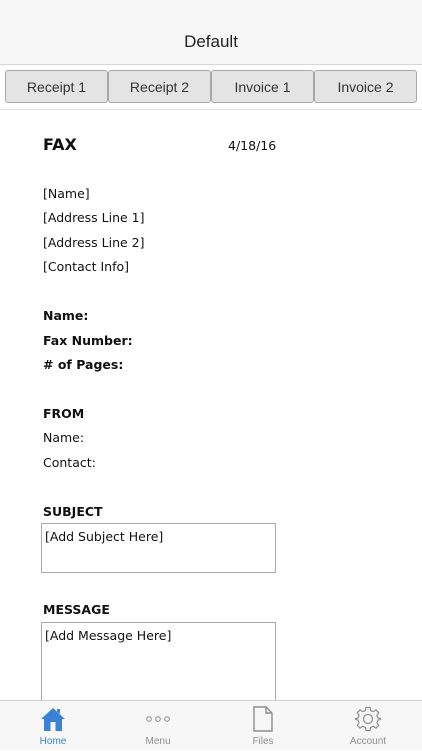 This screenshot has height=751, width=422. I want to click on tab-account: Account, so click(368, 726).